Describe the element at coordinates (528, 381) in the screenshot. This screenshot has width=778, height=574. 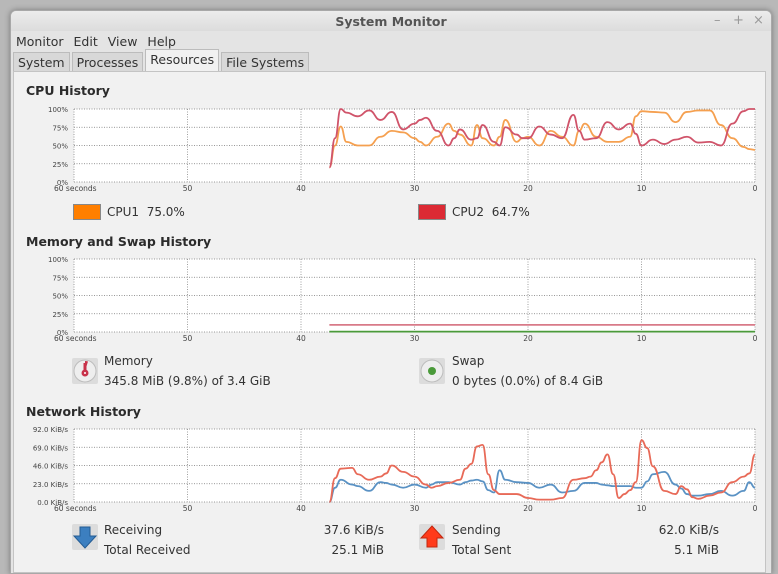
I see `swap-value: 0 bytes (0.0%) of 8.4 GiB` at that location.